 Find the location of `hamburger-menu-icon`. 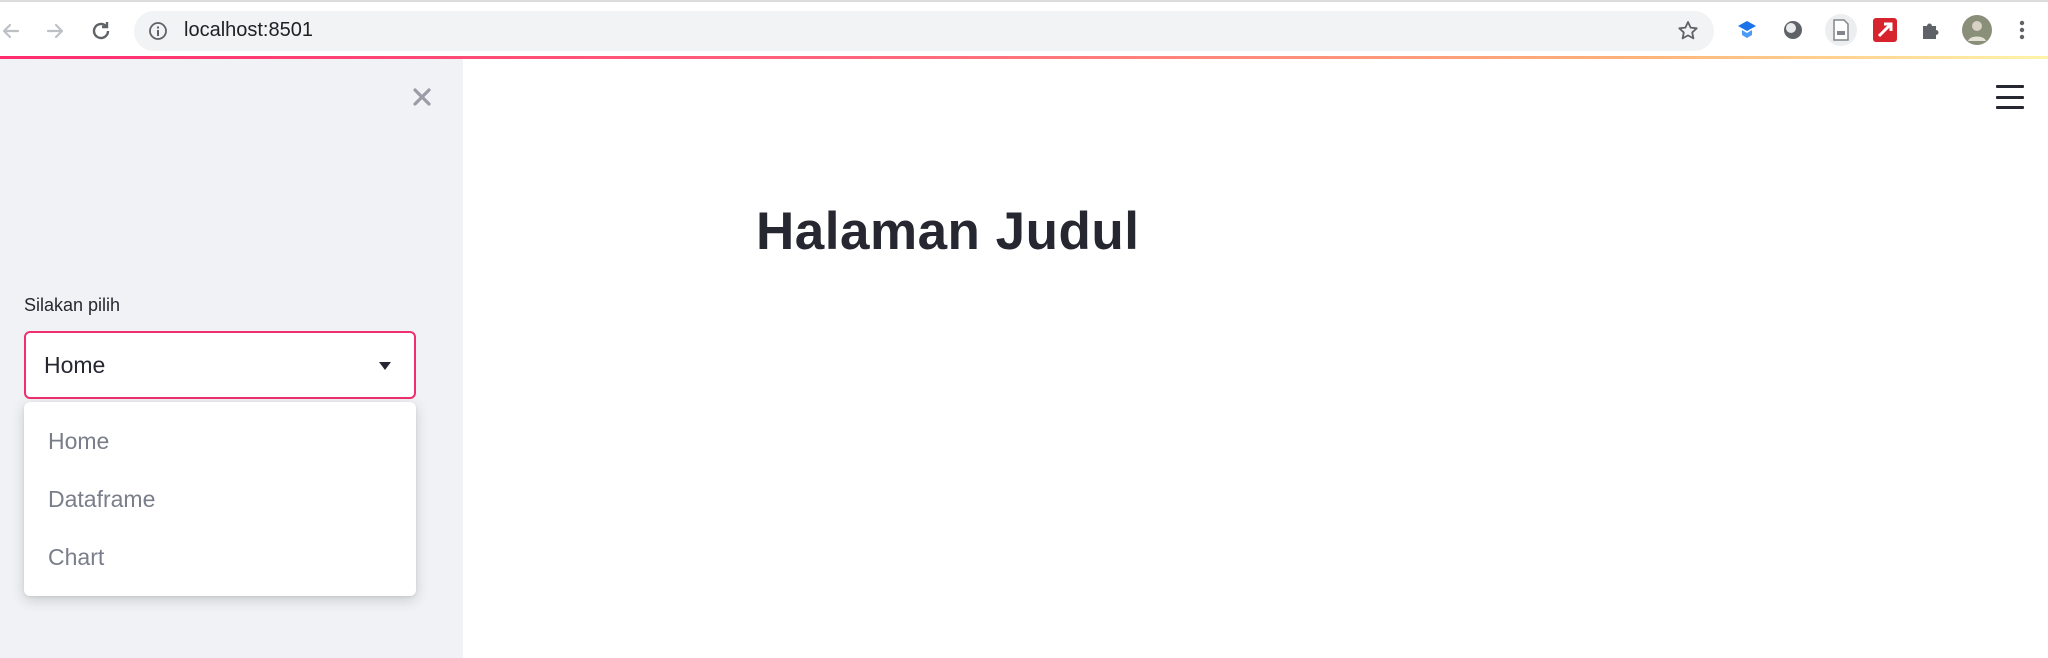

hamburger-menu-icon is located at coordinates (2010, 97).